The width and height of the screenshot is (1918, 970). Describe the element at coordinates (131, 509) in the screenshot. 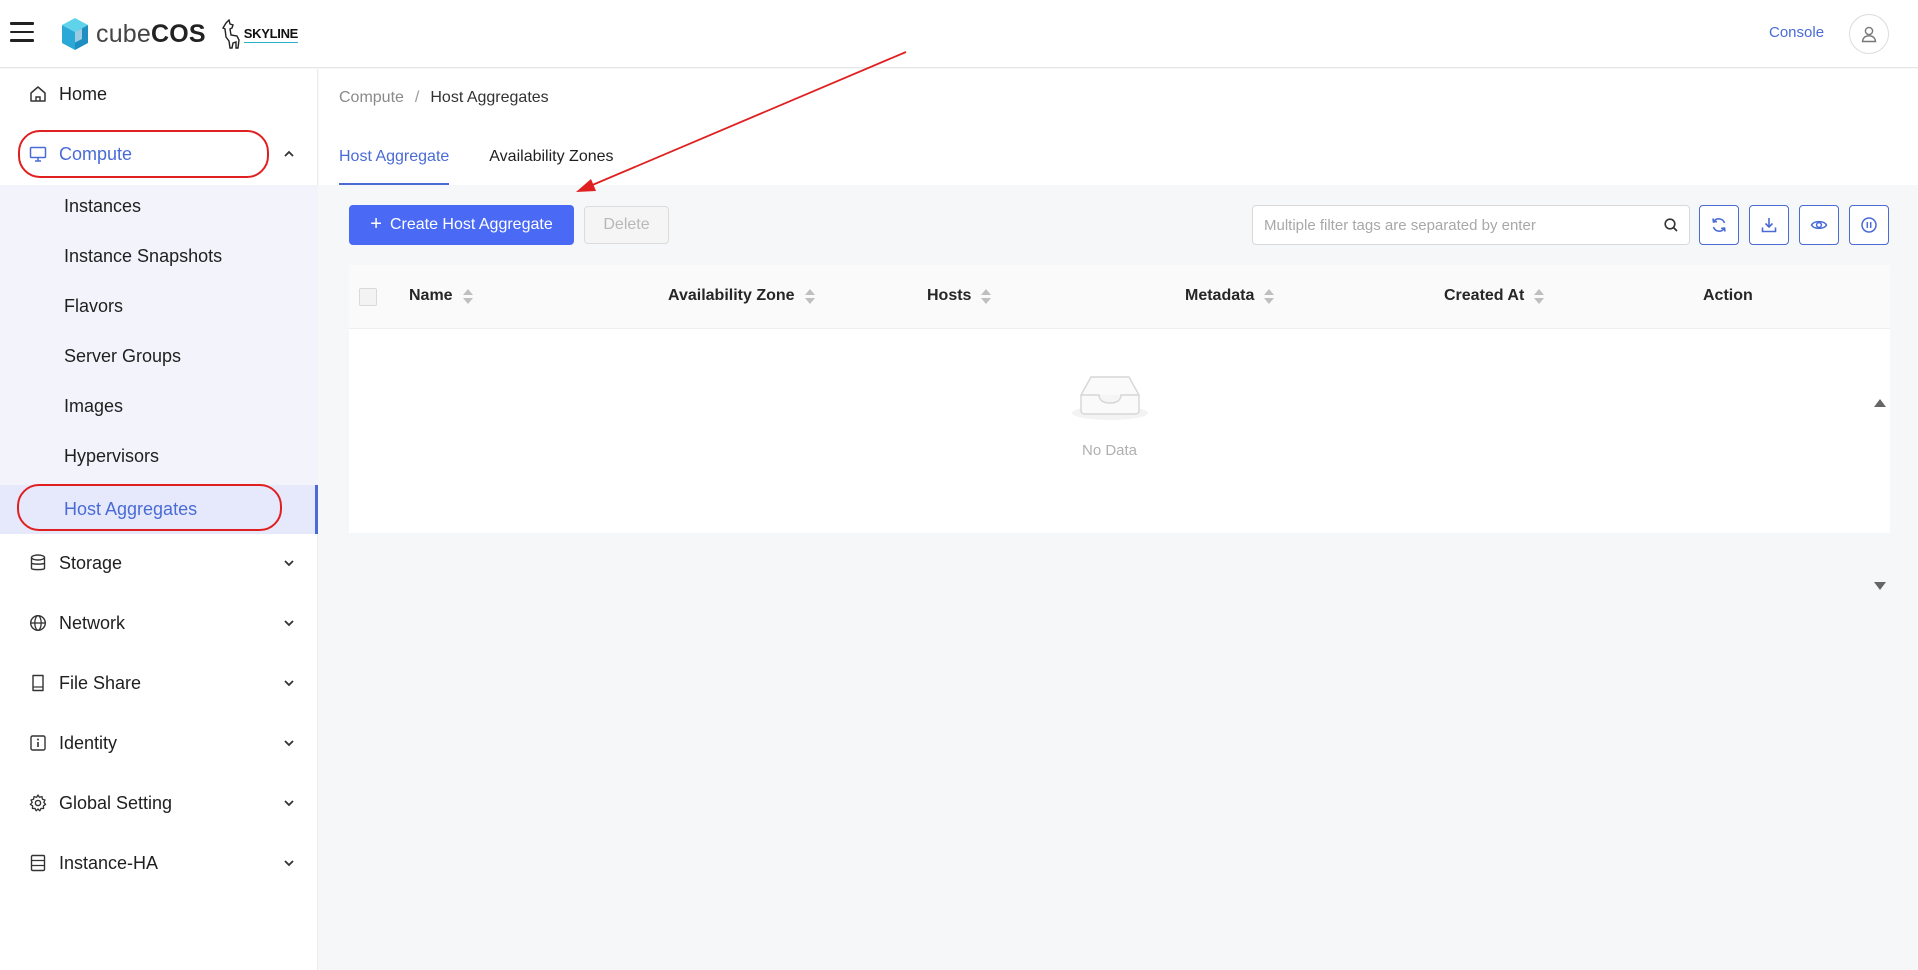

I see `sidebar-item-label: Host Aggregates` at that location.